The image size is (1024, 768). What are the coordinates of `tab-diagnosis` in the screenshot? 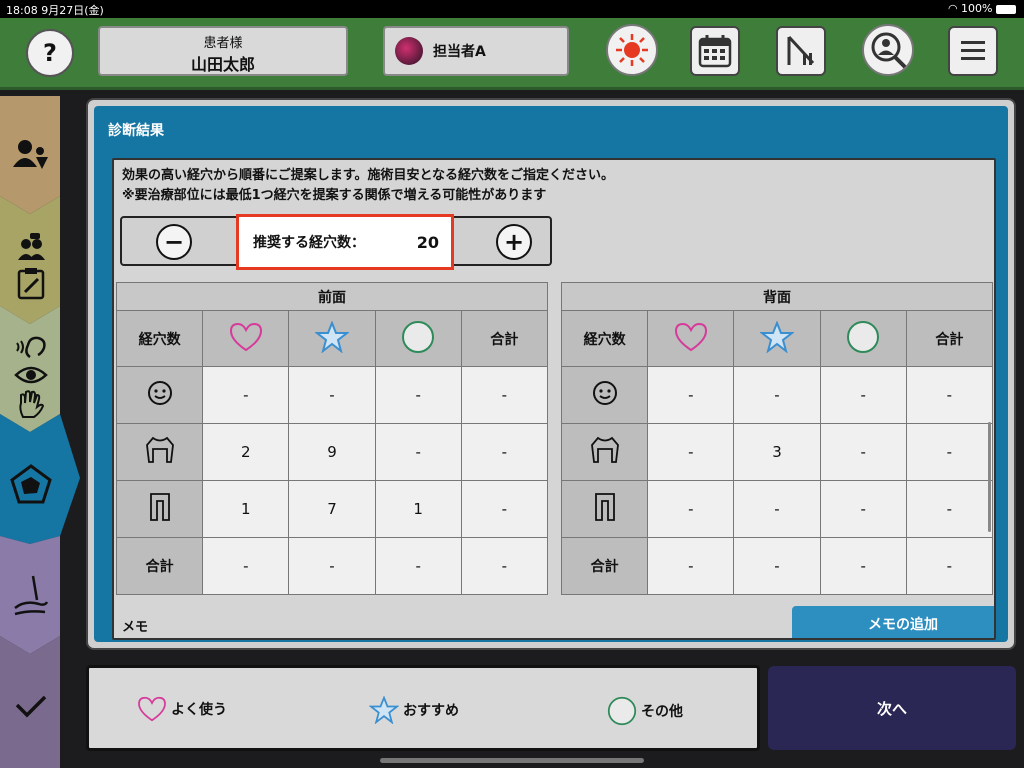 It's located at (31, 484).